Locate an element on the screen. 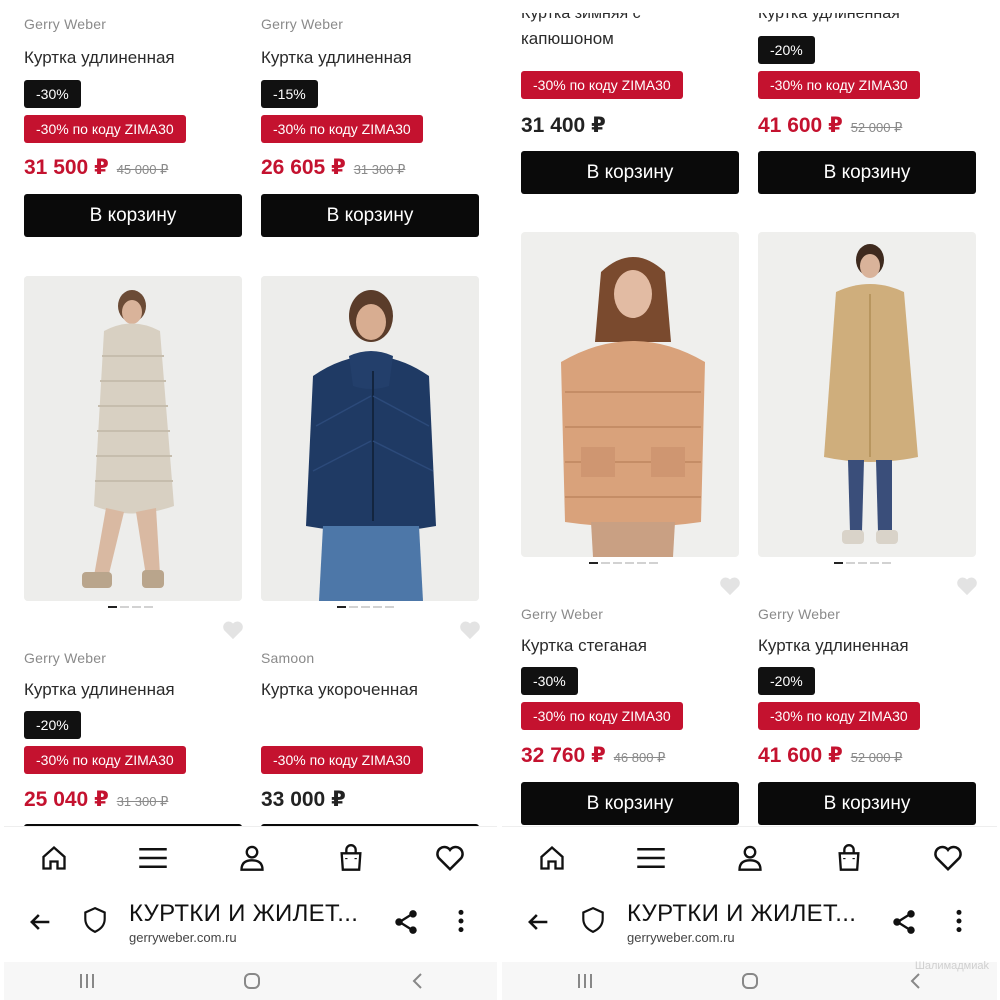 This screenshot has height=1000, width=1000. product-brand: Samoon is located at coordinates (288, 658).